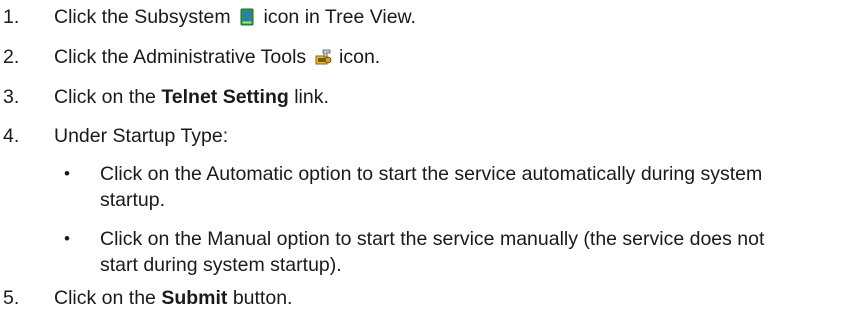  Describe the element at coordinates (247, 17) in the screenshot. I see `subsystem-icon` at that location.